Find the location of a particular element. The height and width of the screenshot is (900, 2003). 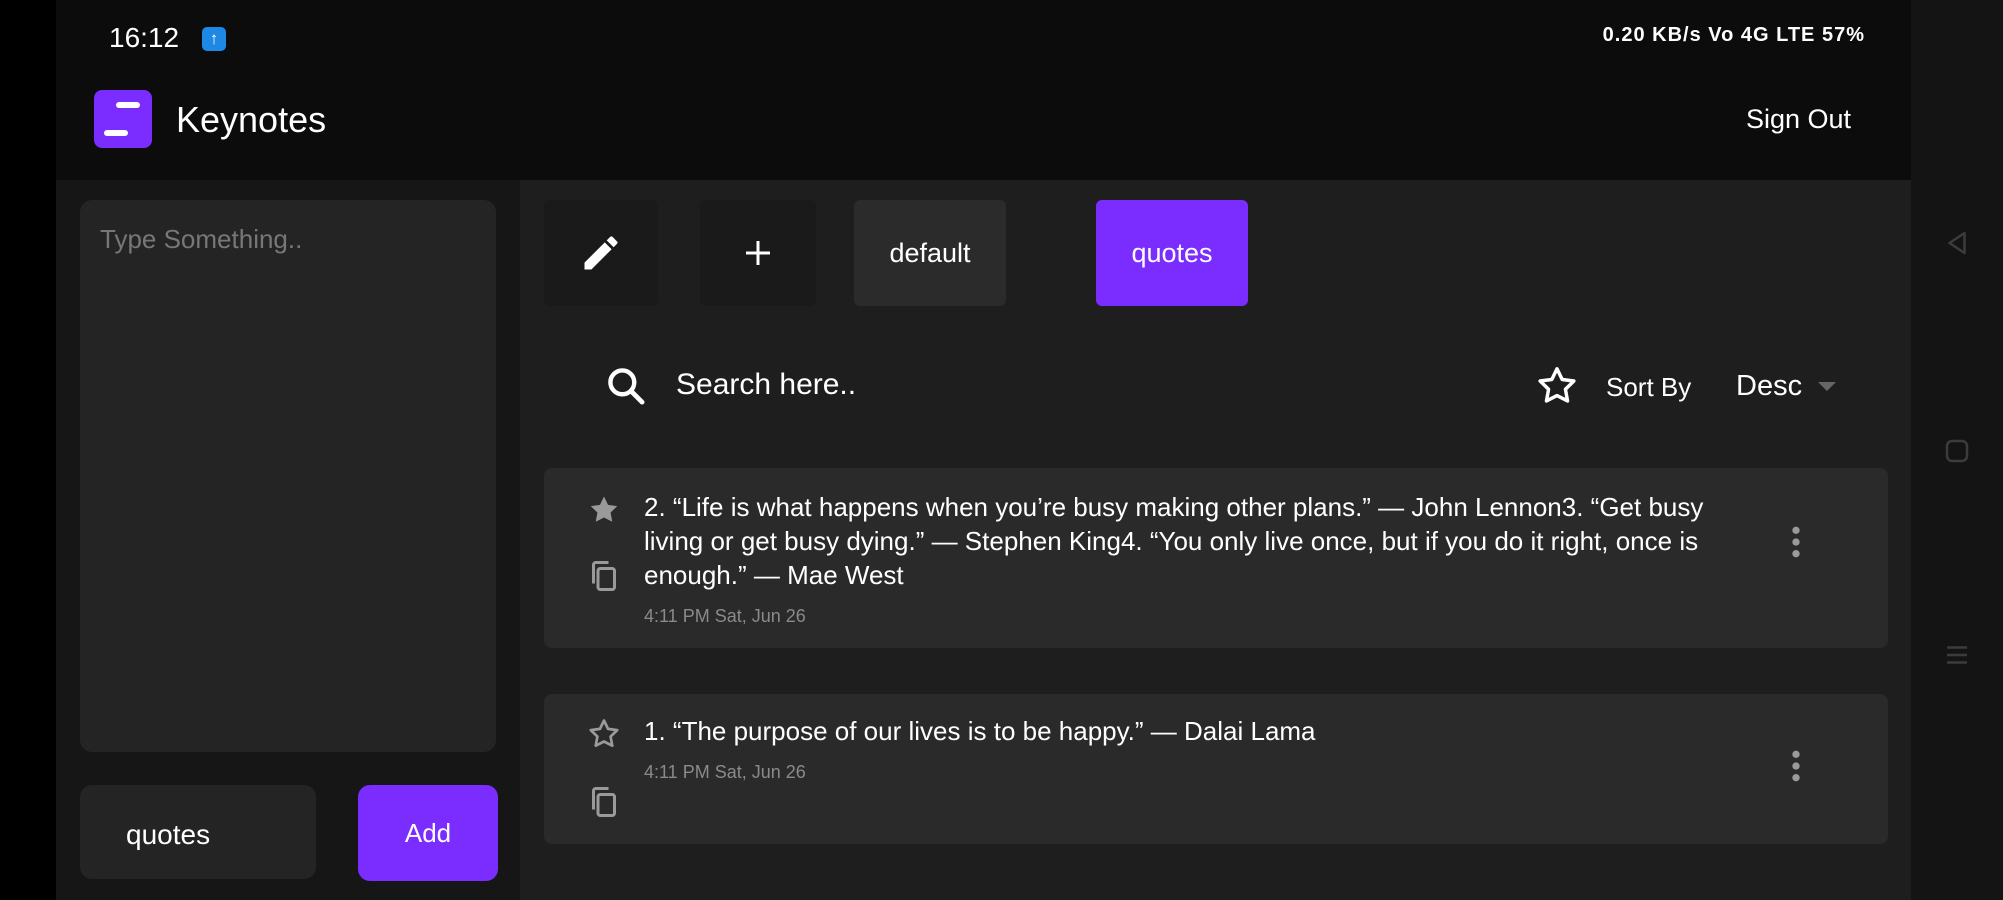

plus-icon is located at coordinates (758, 253).